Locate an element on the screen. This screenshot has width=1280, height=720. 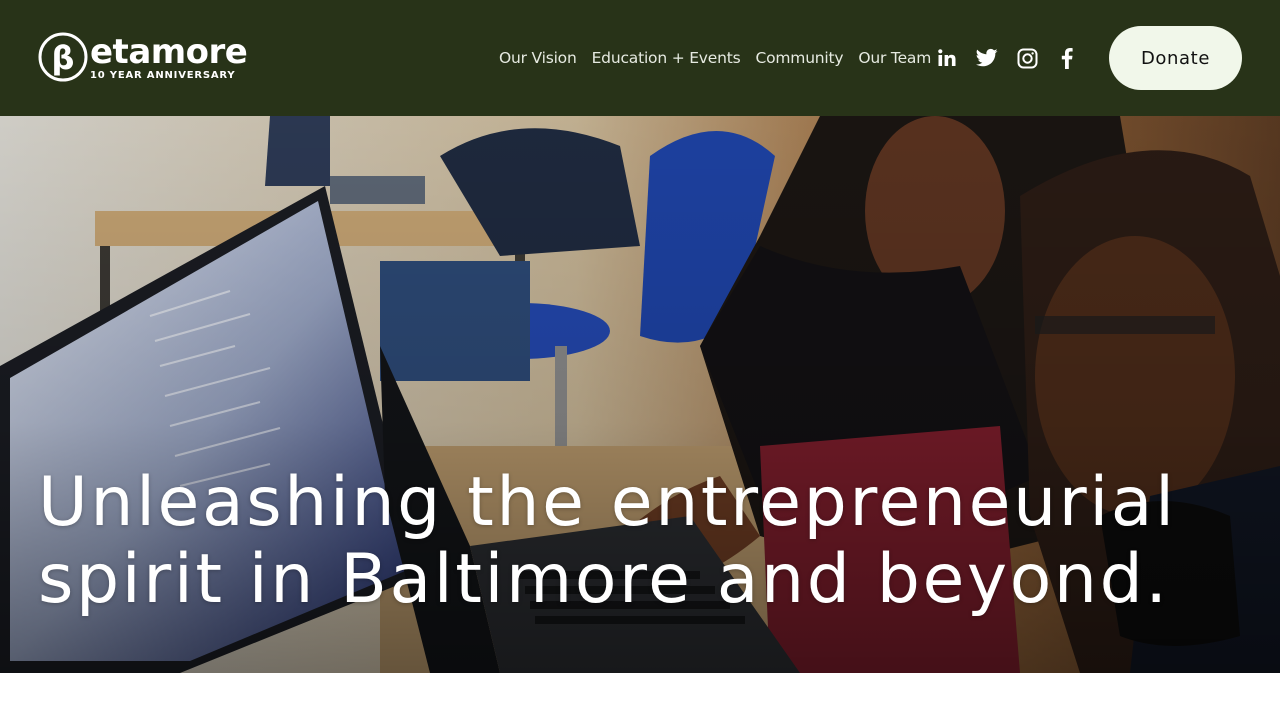
logo-wordmark: etamore is located at coordinates (169, 52).